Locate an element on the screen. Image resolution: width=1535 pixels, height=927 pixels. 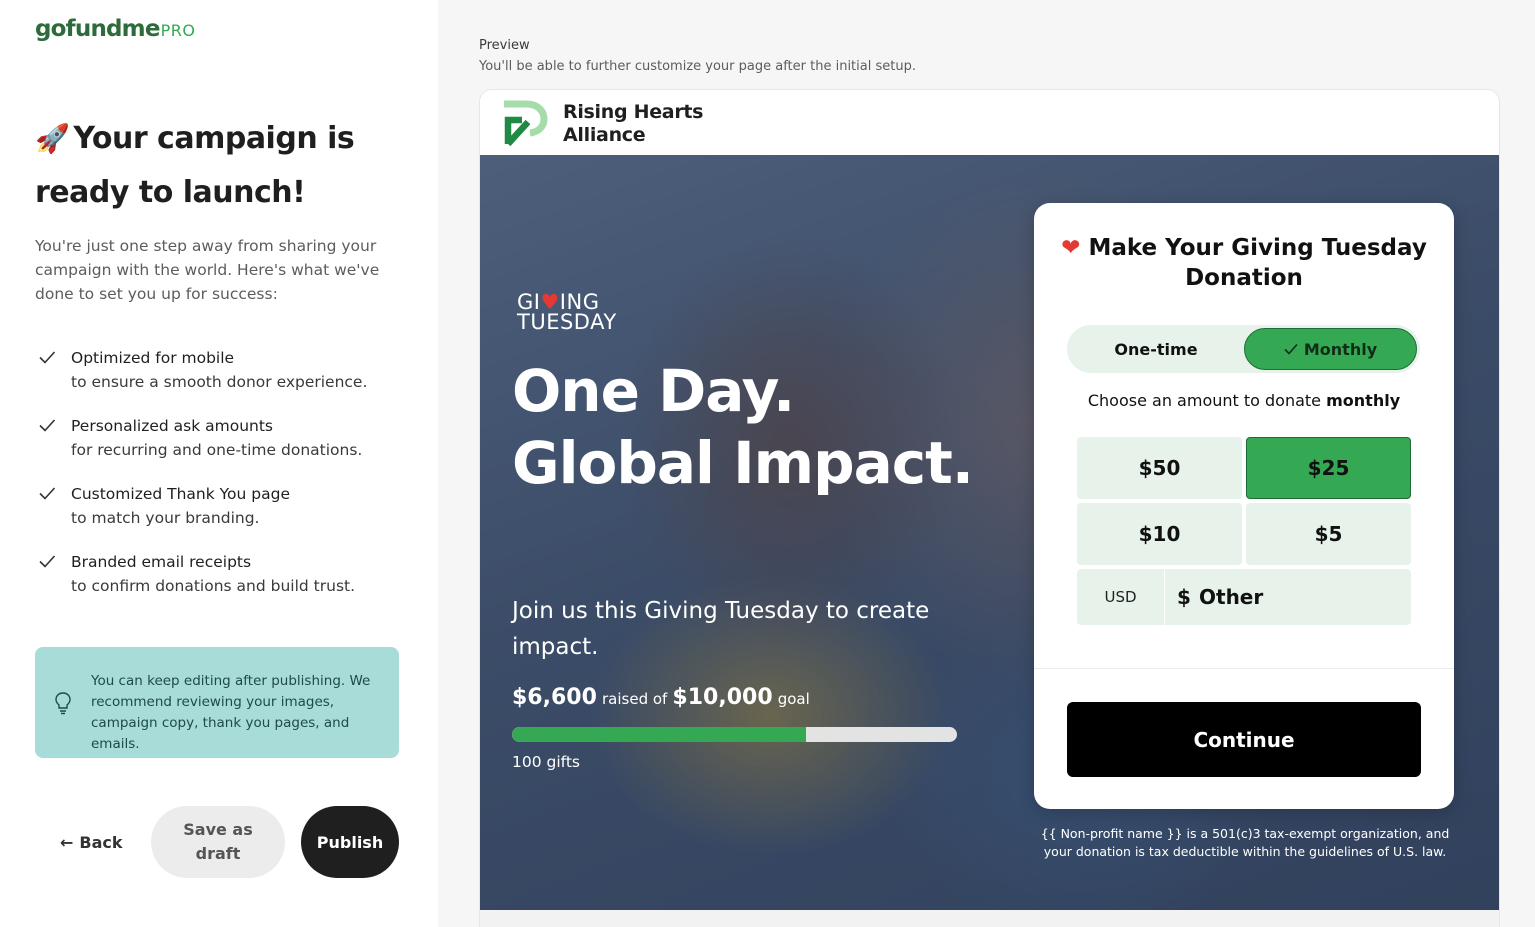
feature-title: Branded email receipts is located at coordinates (161, 562).